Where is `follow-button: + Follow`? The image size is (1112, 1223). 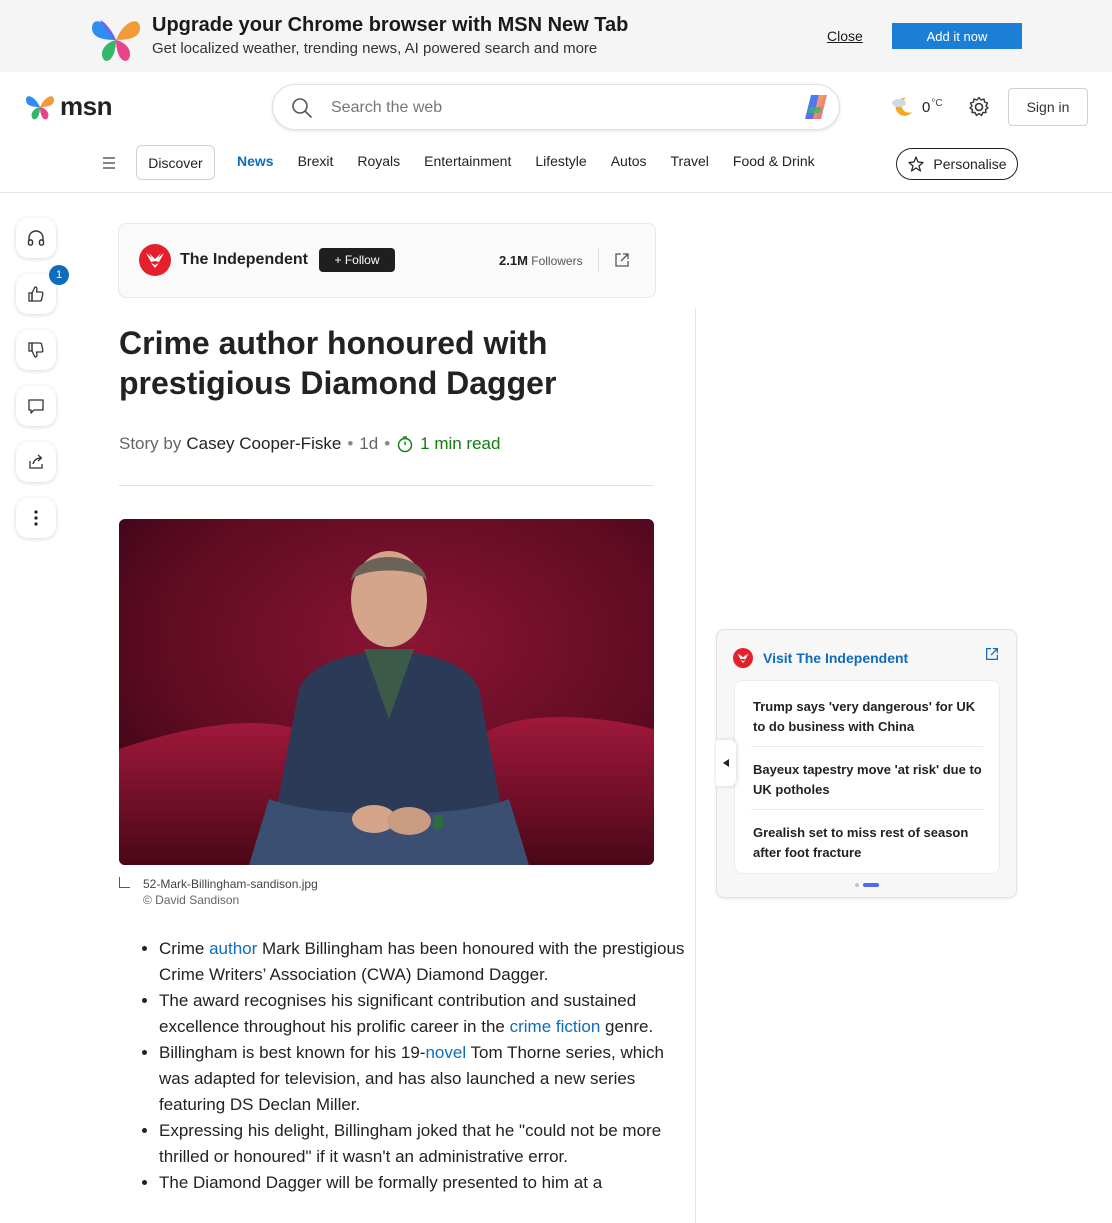
follow-button: + Follow is located at coordinates (357, 260).